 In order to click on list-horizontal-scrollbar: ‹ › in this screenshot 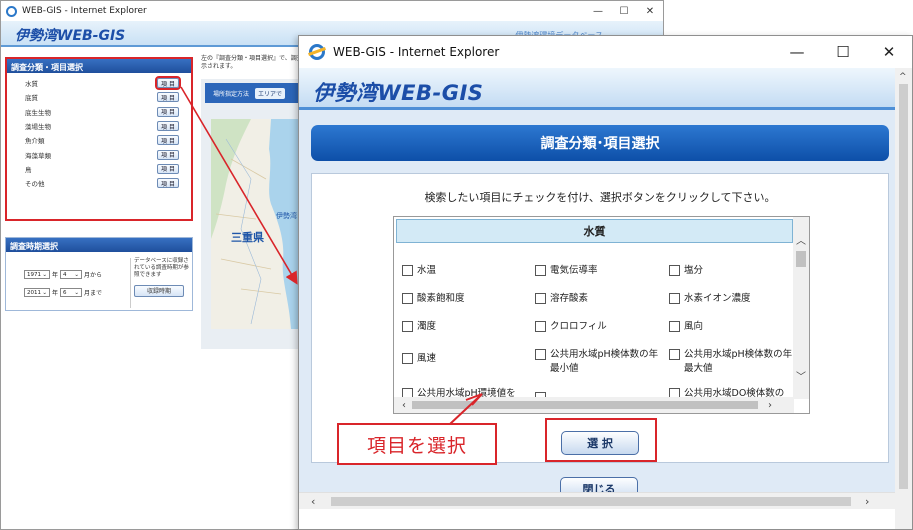, I will do `click(594, 405)`.